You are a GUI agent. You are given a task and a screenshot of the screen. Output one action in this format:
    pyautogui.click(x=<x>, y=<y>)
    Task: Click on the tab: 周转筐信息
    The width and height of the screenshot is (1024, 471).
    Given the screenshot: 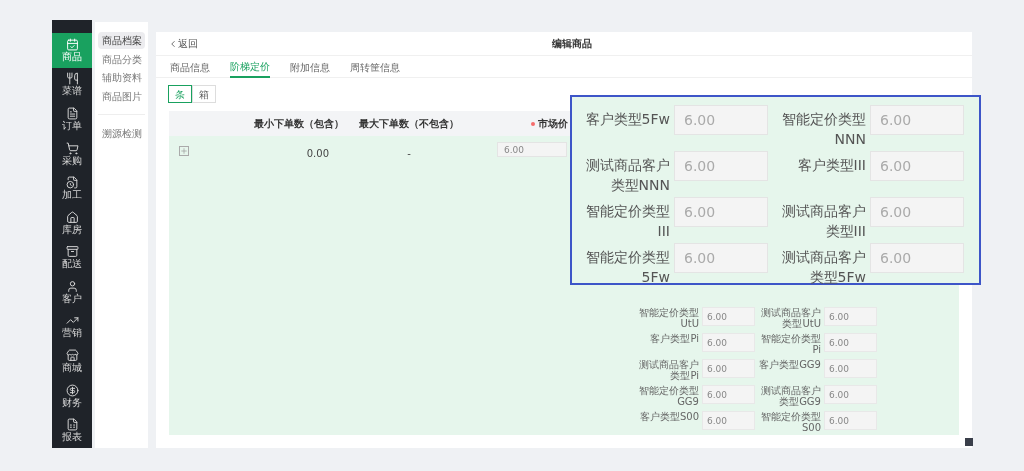 What is the action you would take?
    pyautogui.click(x=375, y=67)
    